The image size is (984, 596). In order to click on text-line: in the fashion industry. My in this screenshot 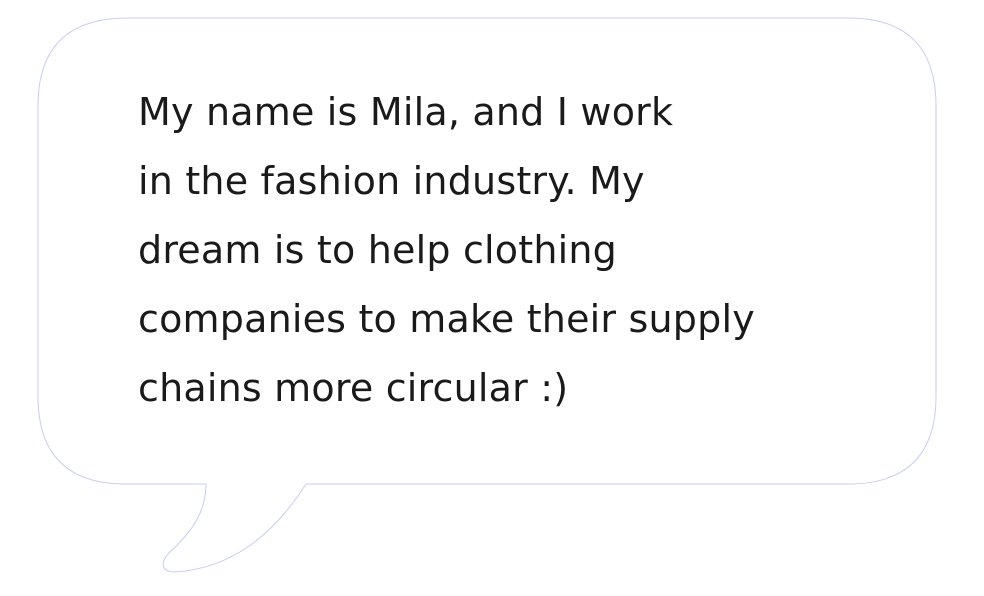, I will do `click(391, 181)`.